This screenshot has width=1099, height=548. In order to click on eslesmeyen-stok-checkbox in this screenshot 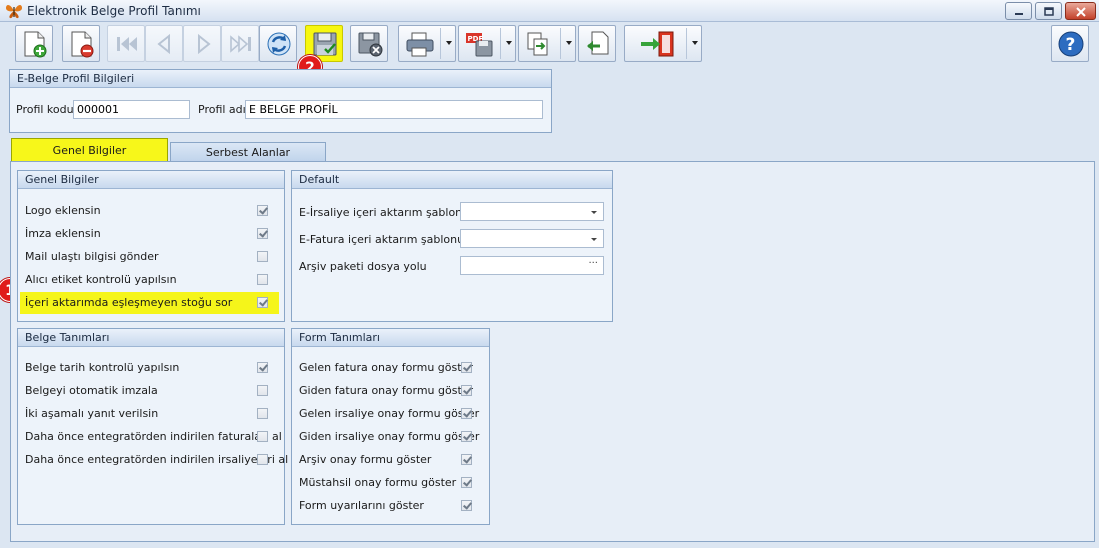, I will do `click(262, 302)`.